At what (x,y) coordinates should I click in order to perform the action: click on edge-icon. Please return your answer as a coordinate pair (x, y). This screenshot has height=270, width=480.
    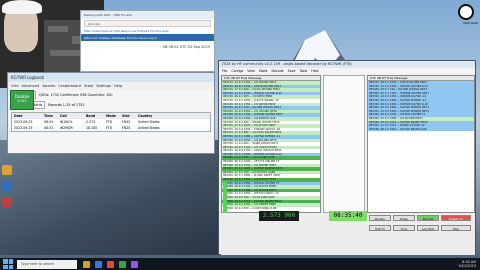
    Looking at the image, I should click on (98, 264).